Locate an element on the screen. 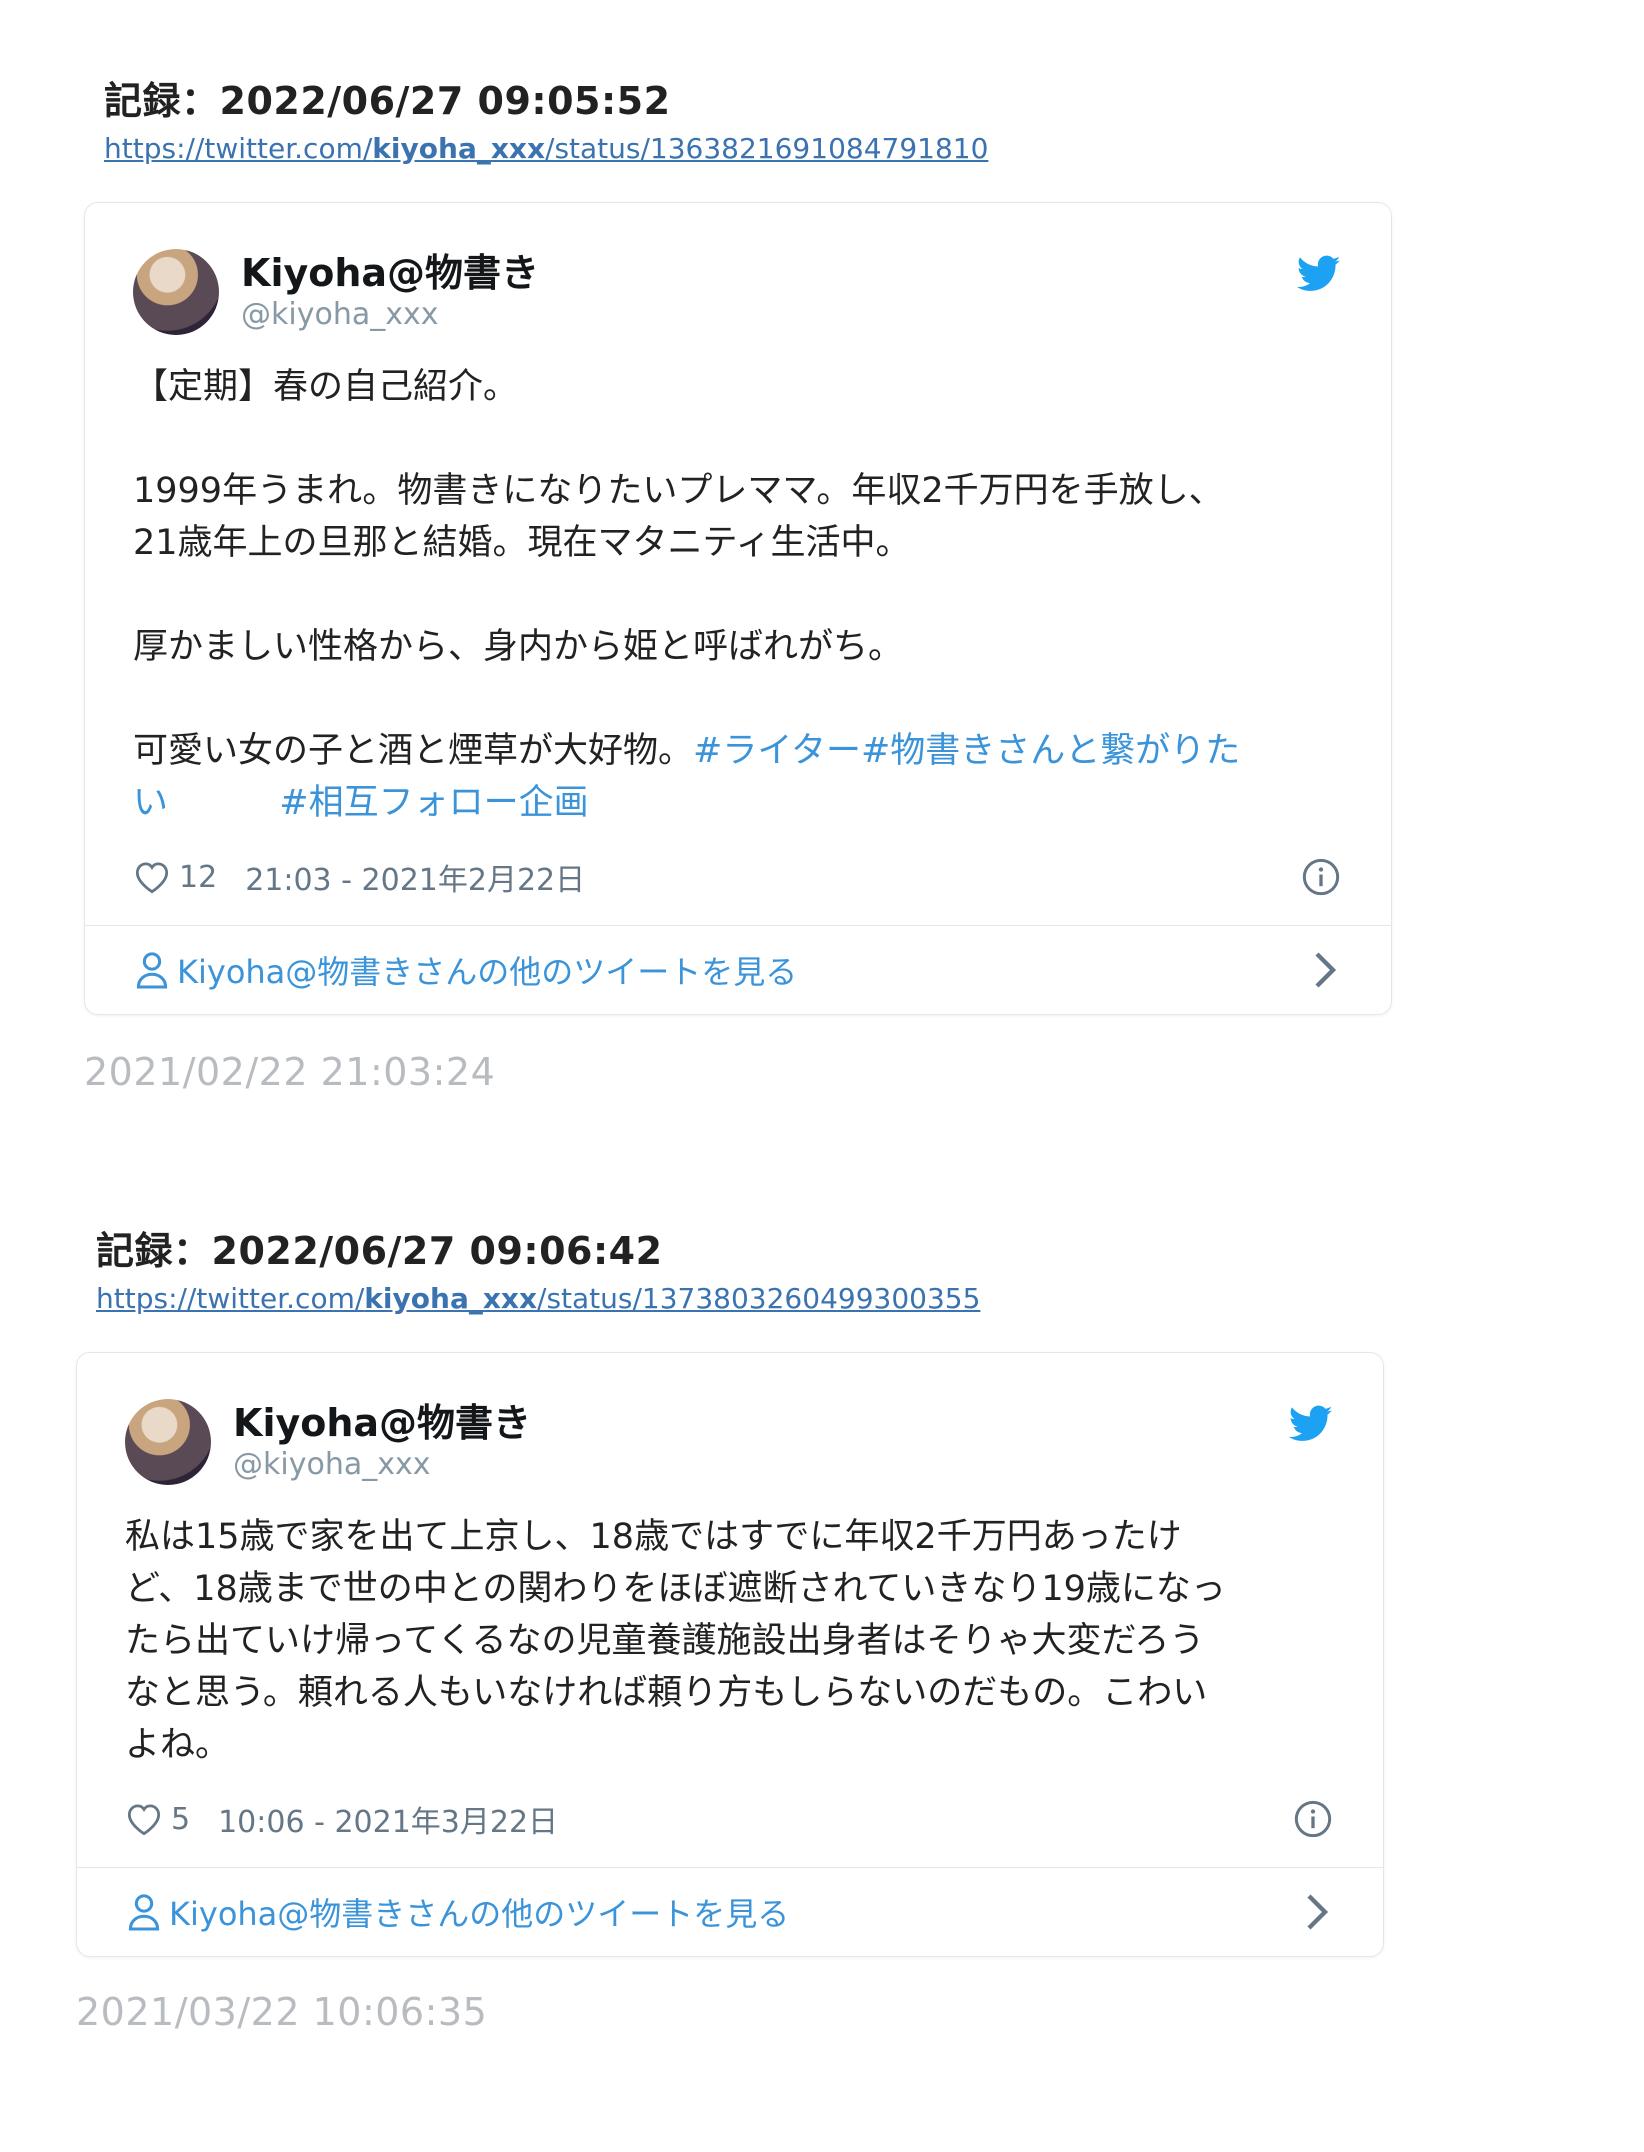 The width and height of the screenshot is (1644, 2152). like-count: 5 is located at coordinates (181, 1819).